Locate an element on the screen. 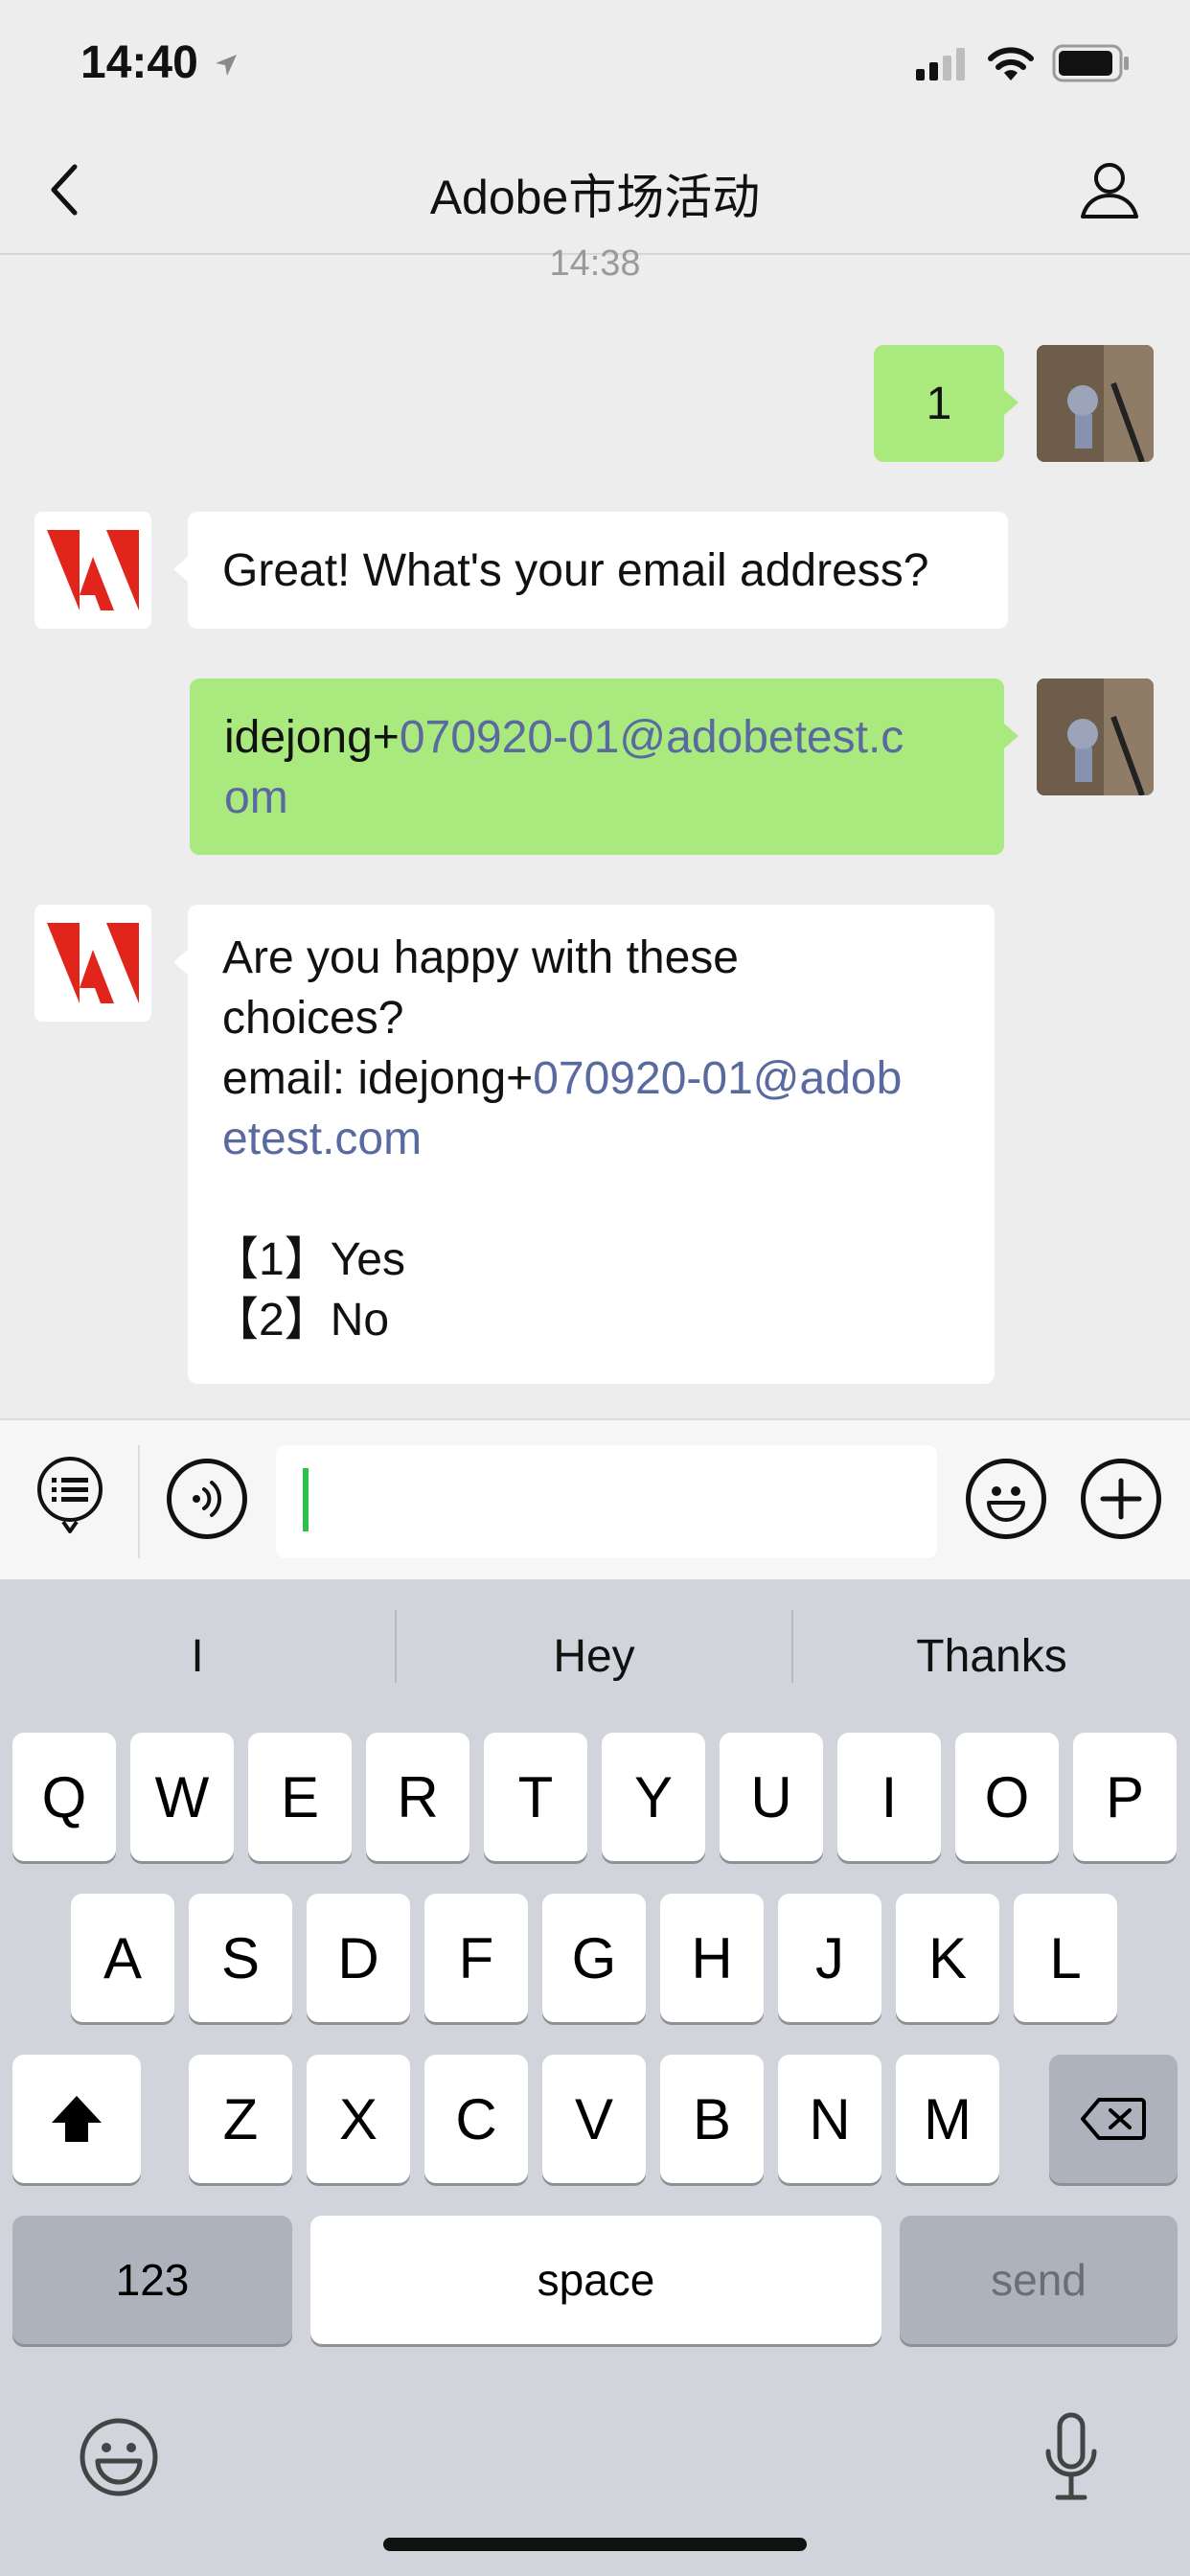  message-text: choices? is located at coordinates (313, 1019).